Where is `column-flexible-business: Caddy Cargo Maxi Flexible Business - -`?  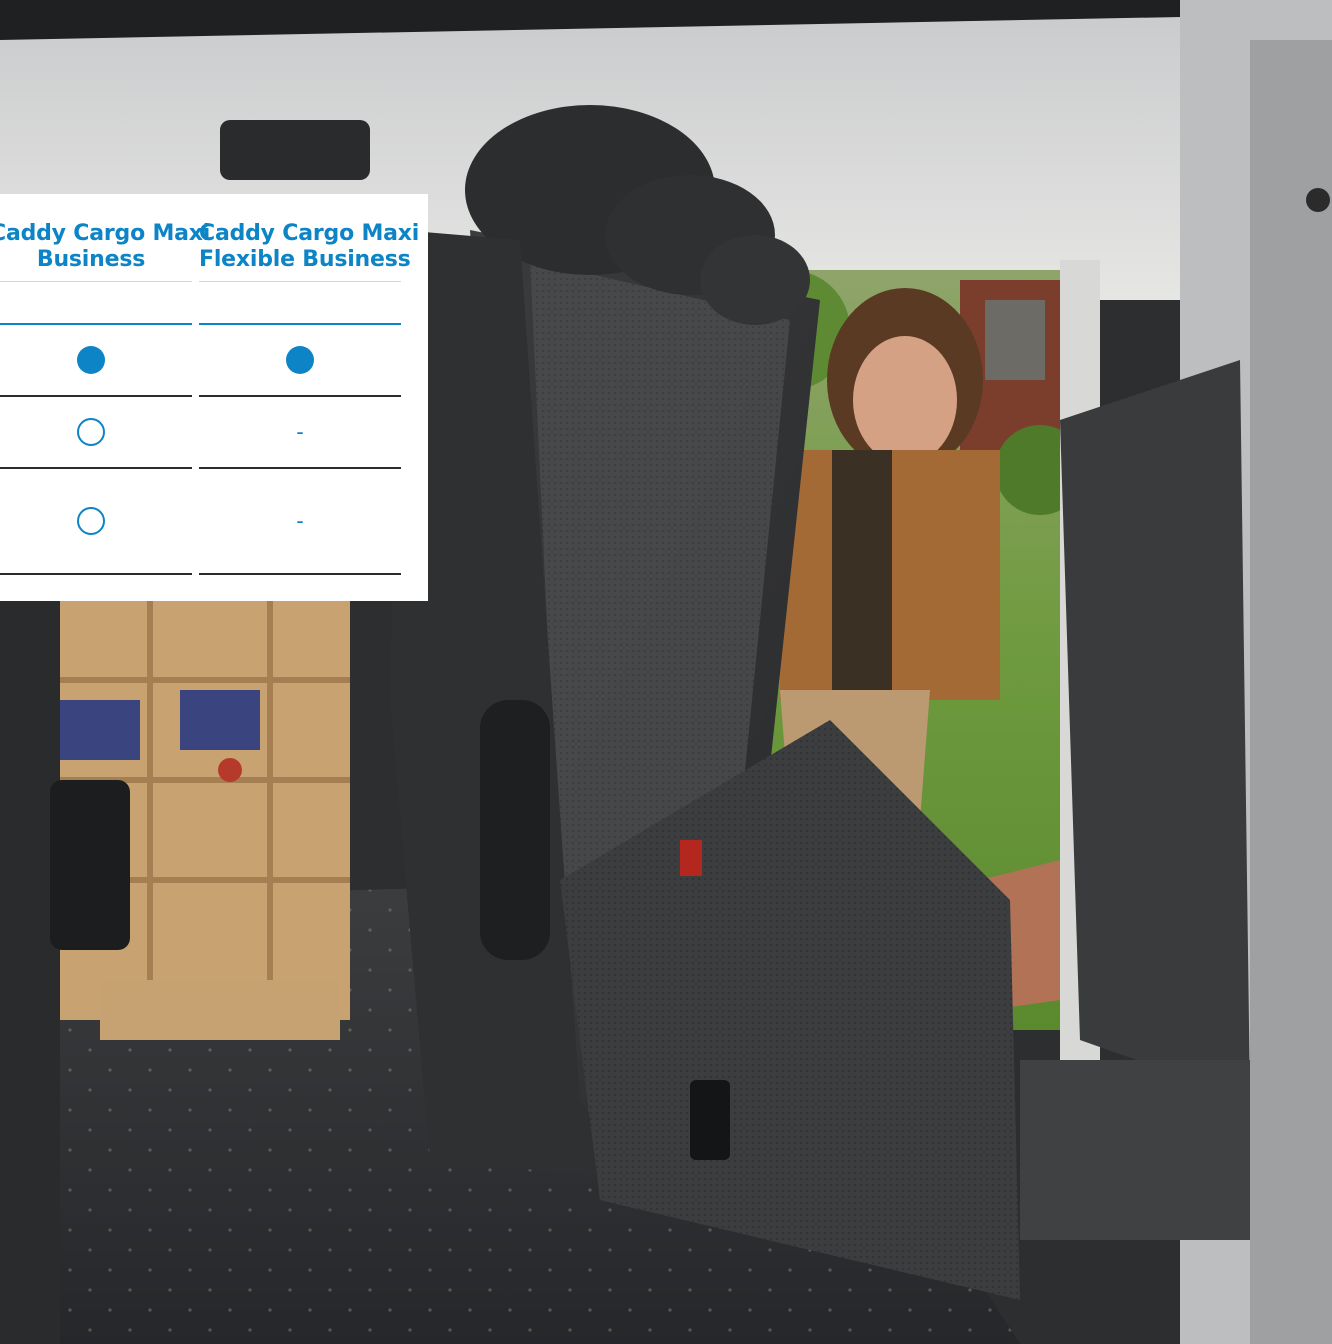 column-flexible-business: Caddy Cargo Maxi Flexible Business - - is located at coordinates (309, 384).